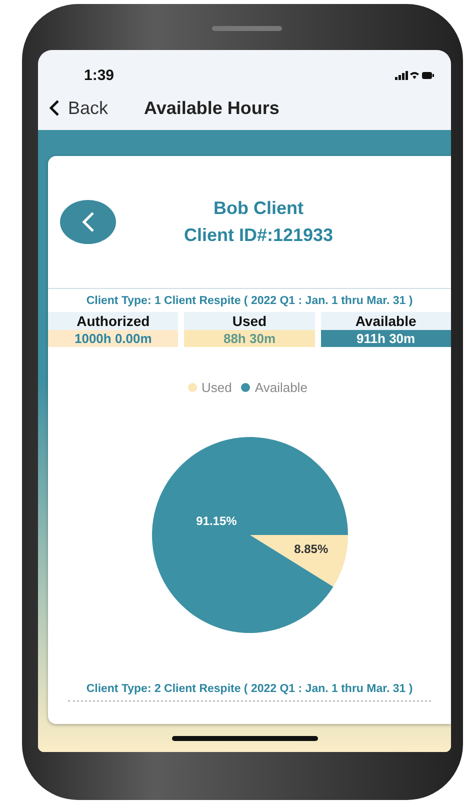 The height and width of the screenshot is (809, 469). Describe the element at coordinates (249, 301) in the screenshot. I see `client-type-heading: Client Type: 1 Client Respite ( 2022 Q1 : Jan. 1 thru Mar. 31 )` at that location.